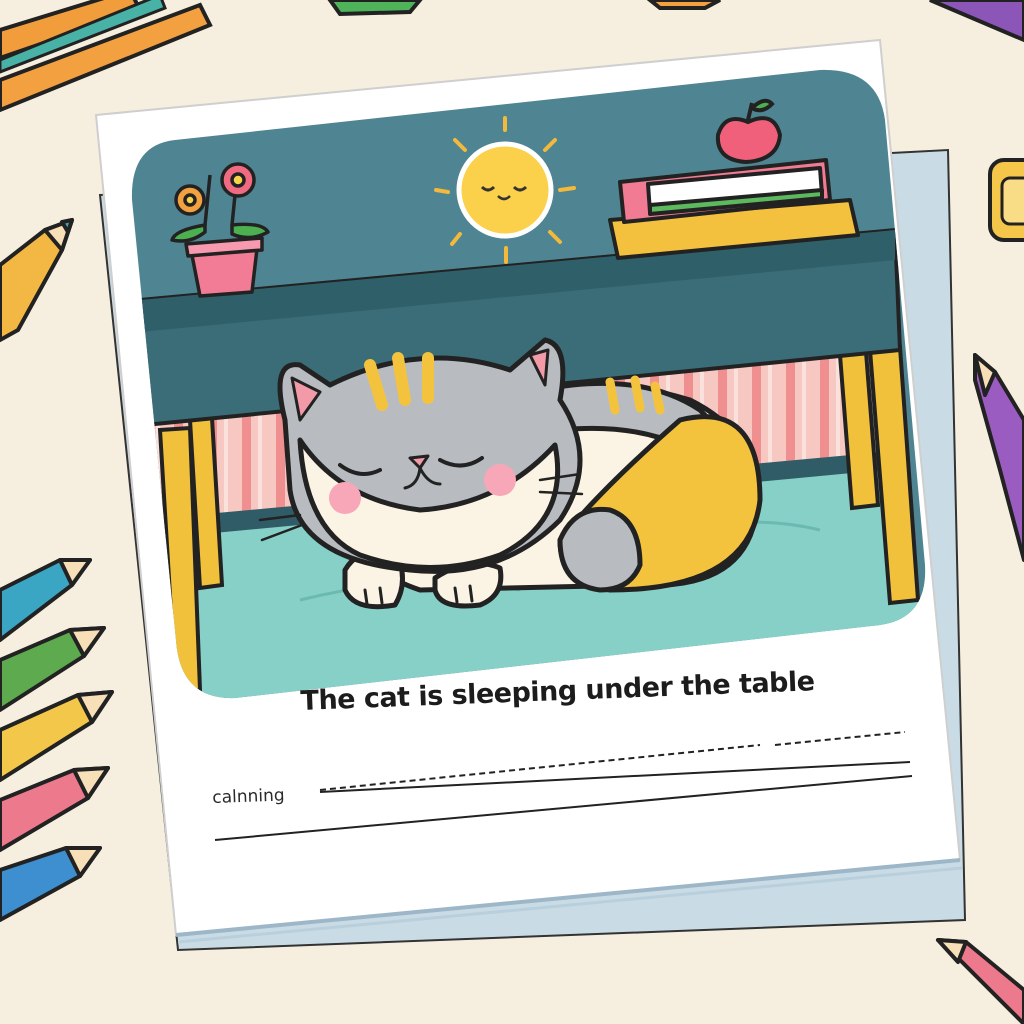 This screenshot has height=1024, width=1024. Describe the element at coordinates (106, 56) in the screenshot. I see `pencils-top-left` at that location.